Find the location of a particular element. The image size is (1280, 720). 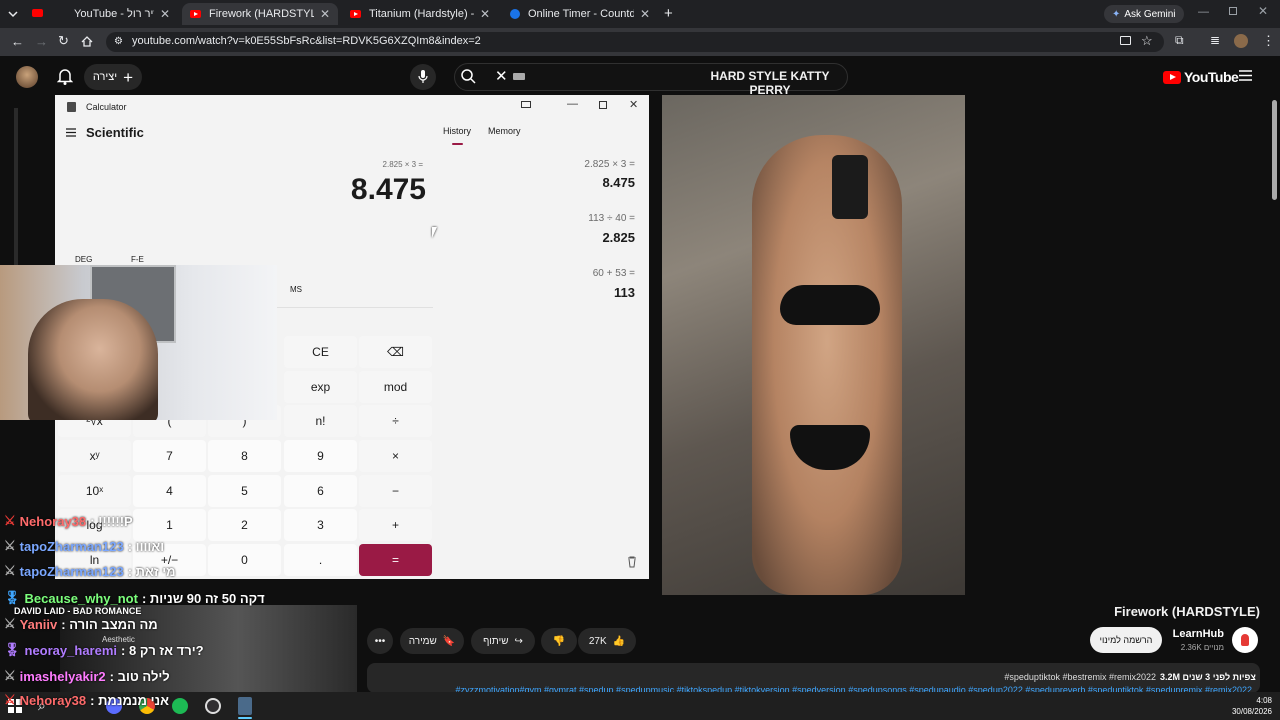

history-result: 8.475 is located at coordinates (618, 182).